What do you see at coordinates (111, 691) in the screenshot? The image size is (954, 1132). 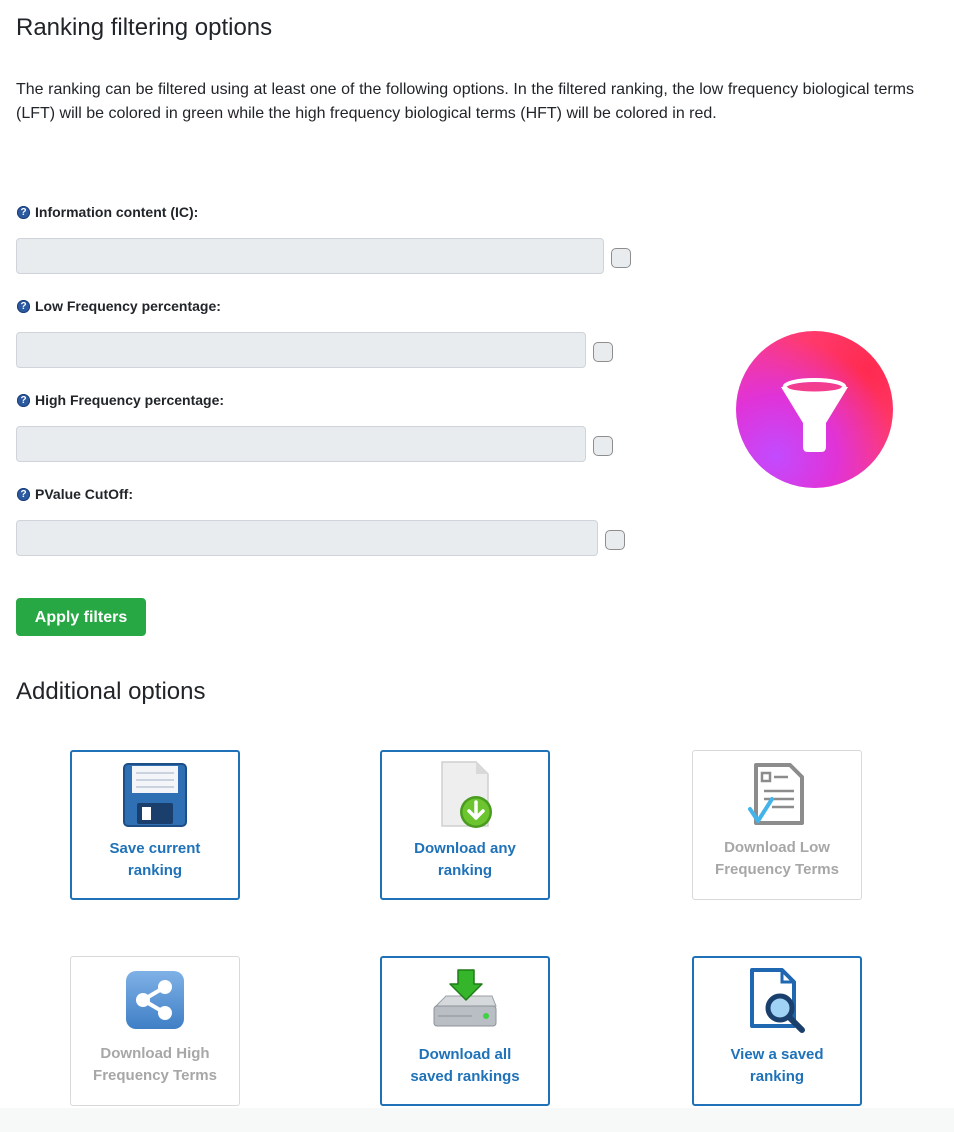 I see `additional-options-title: Additional options` at bounding box center [111, 691].